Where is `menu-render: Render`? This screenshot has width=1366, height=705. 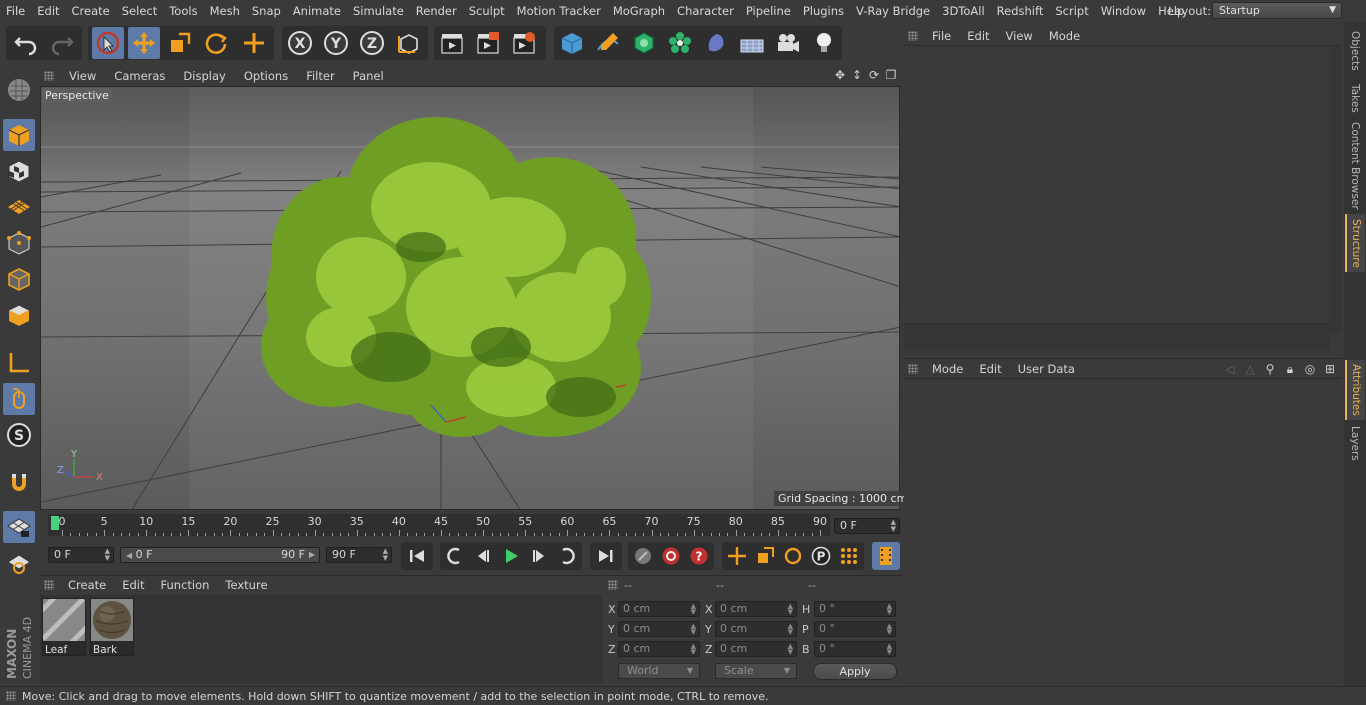 menu-render: Render is located at coordinates (436, 11).